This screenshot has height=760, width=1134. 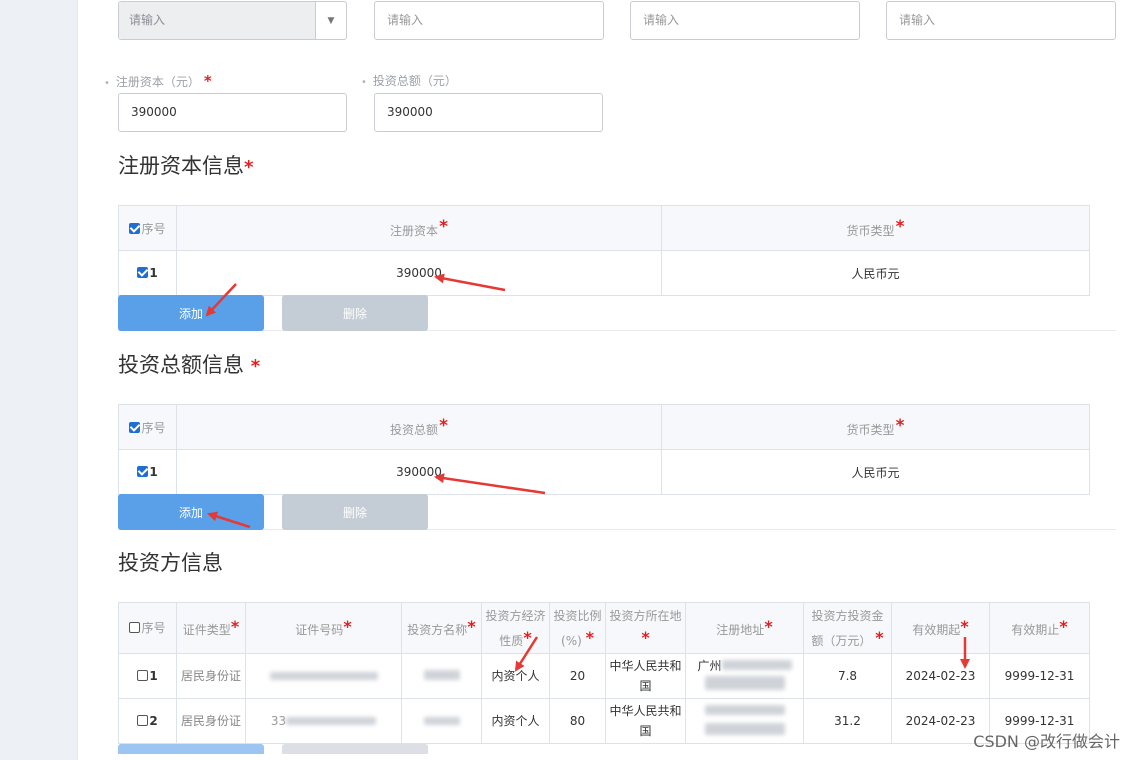 I want to click on ratio-cell: 80, so click(x=577, y=721).